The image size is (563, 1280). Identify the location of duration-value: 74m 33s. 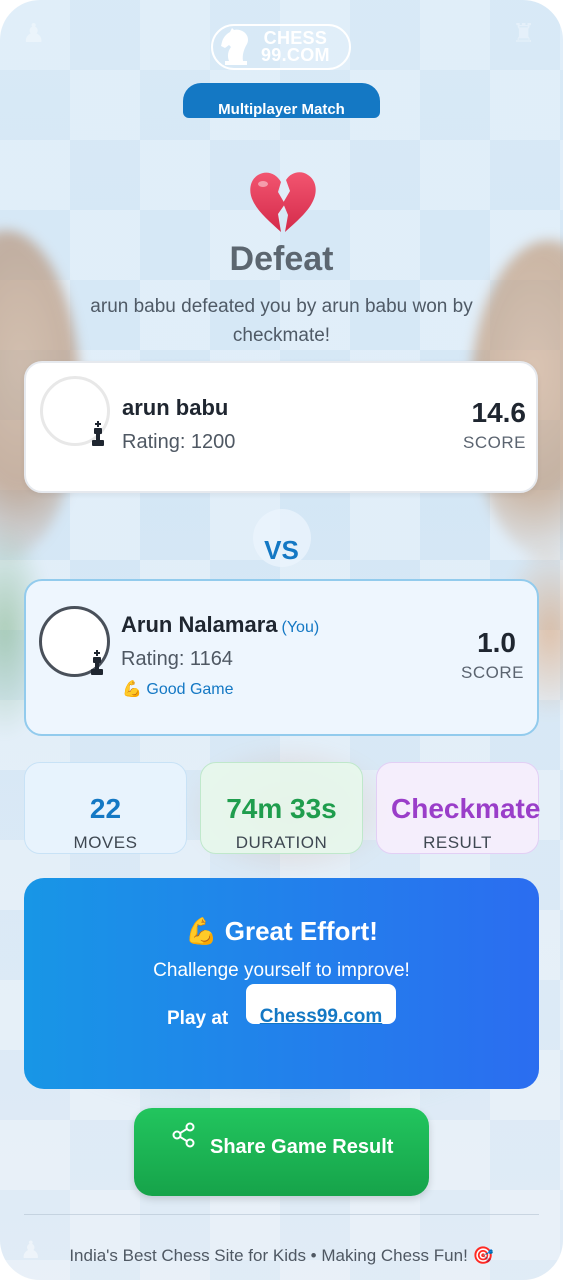
(281, 808).